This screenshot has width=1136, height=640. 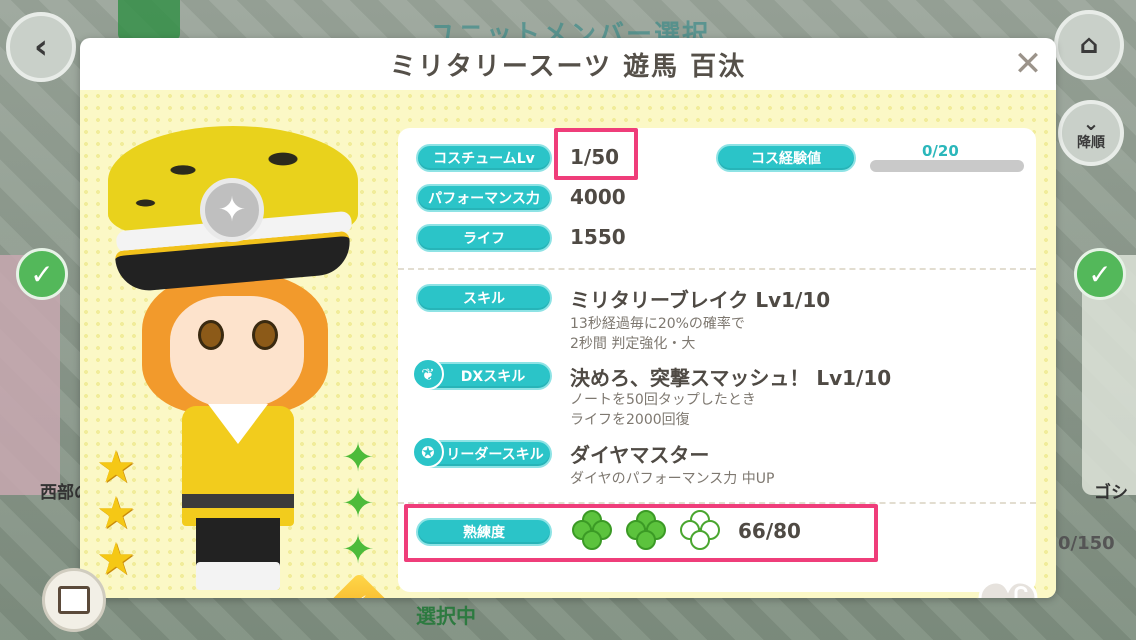 I want to click on photo-button, so click(x=74, y=600).